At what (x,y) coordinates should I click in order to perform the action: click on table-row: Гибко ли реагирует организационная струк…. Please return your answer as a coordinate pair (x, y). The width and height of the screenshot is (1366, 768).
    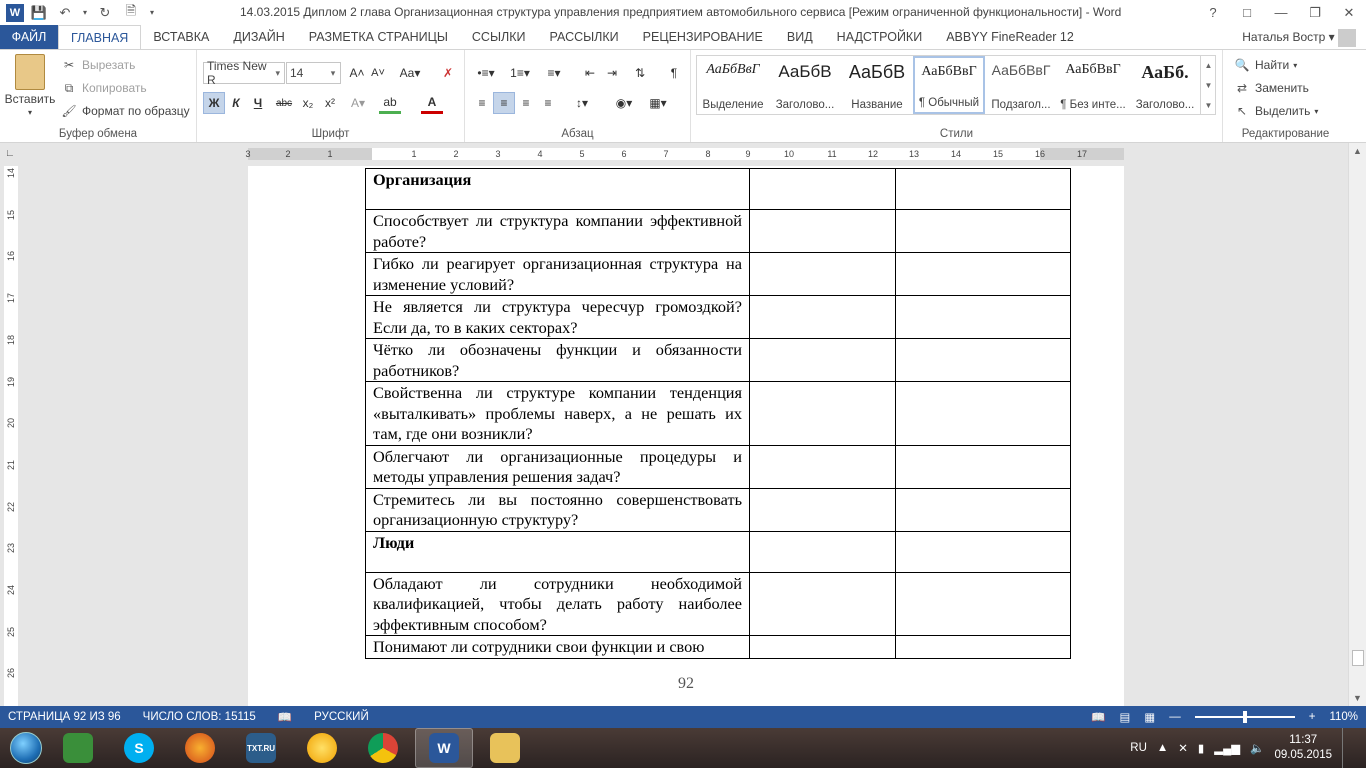
    Looking at the image, I should click on (718, 274).